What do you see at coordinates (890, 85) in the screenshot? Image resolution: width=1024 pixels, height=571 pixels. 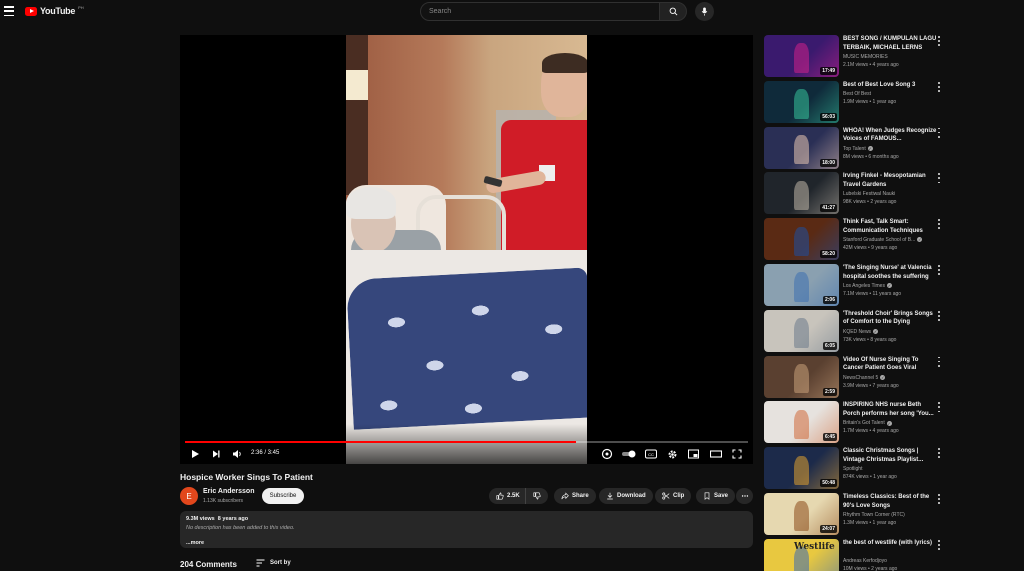 I see `recommended-video-title: Best of Best Love Song 3` at bounding box center [890, 85].